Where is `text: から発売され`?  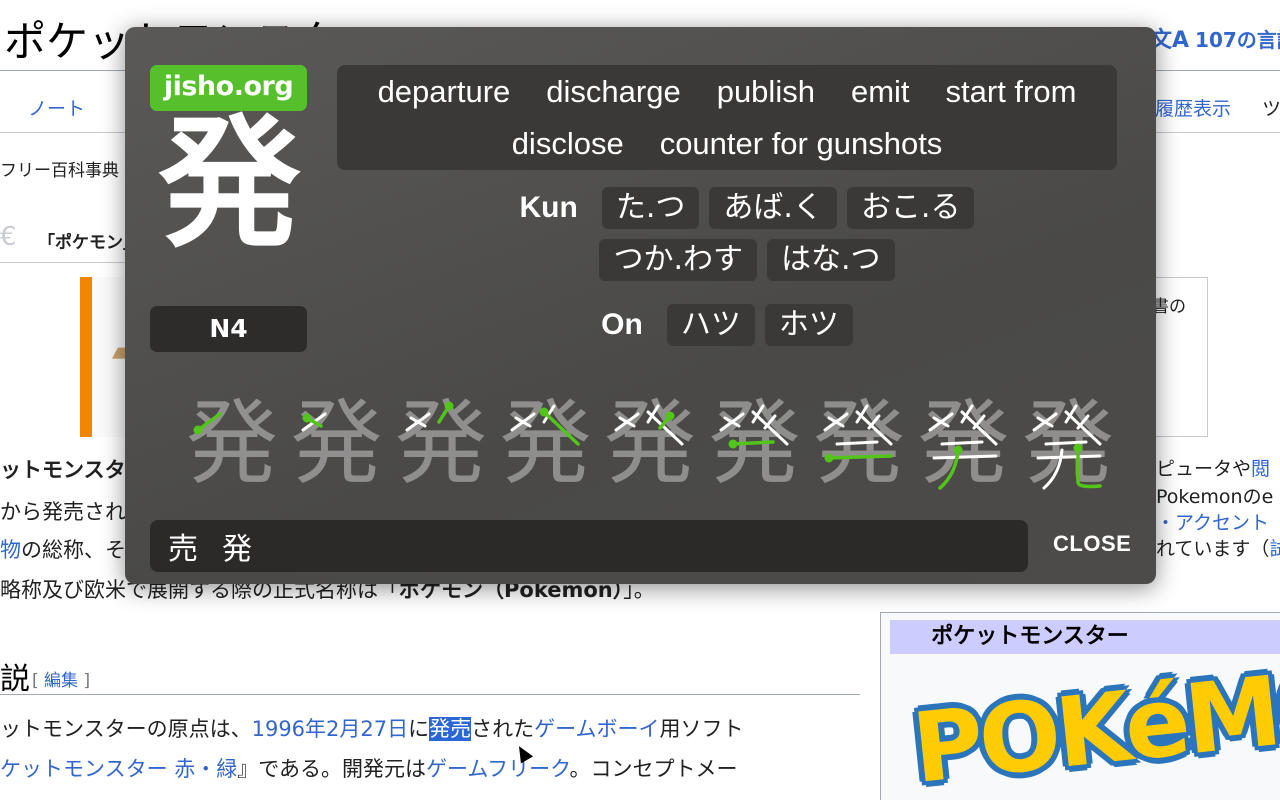 text: から発売され is located at coordinates (63, 512).